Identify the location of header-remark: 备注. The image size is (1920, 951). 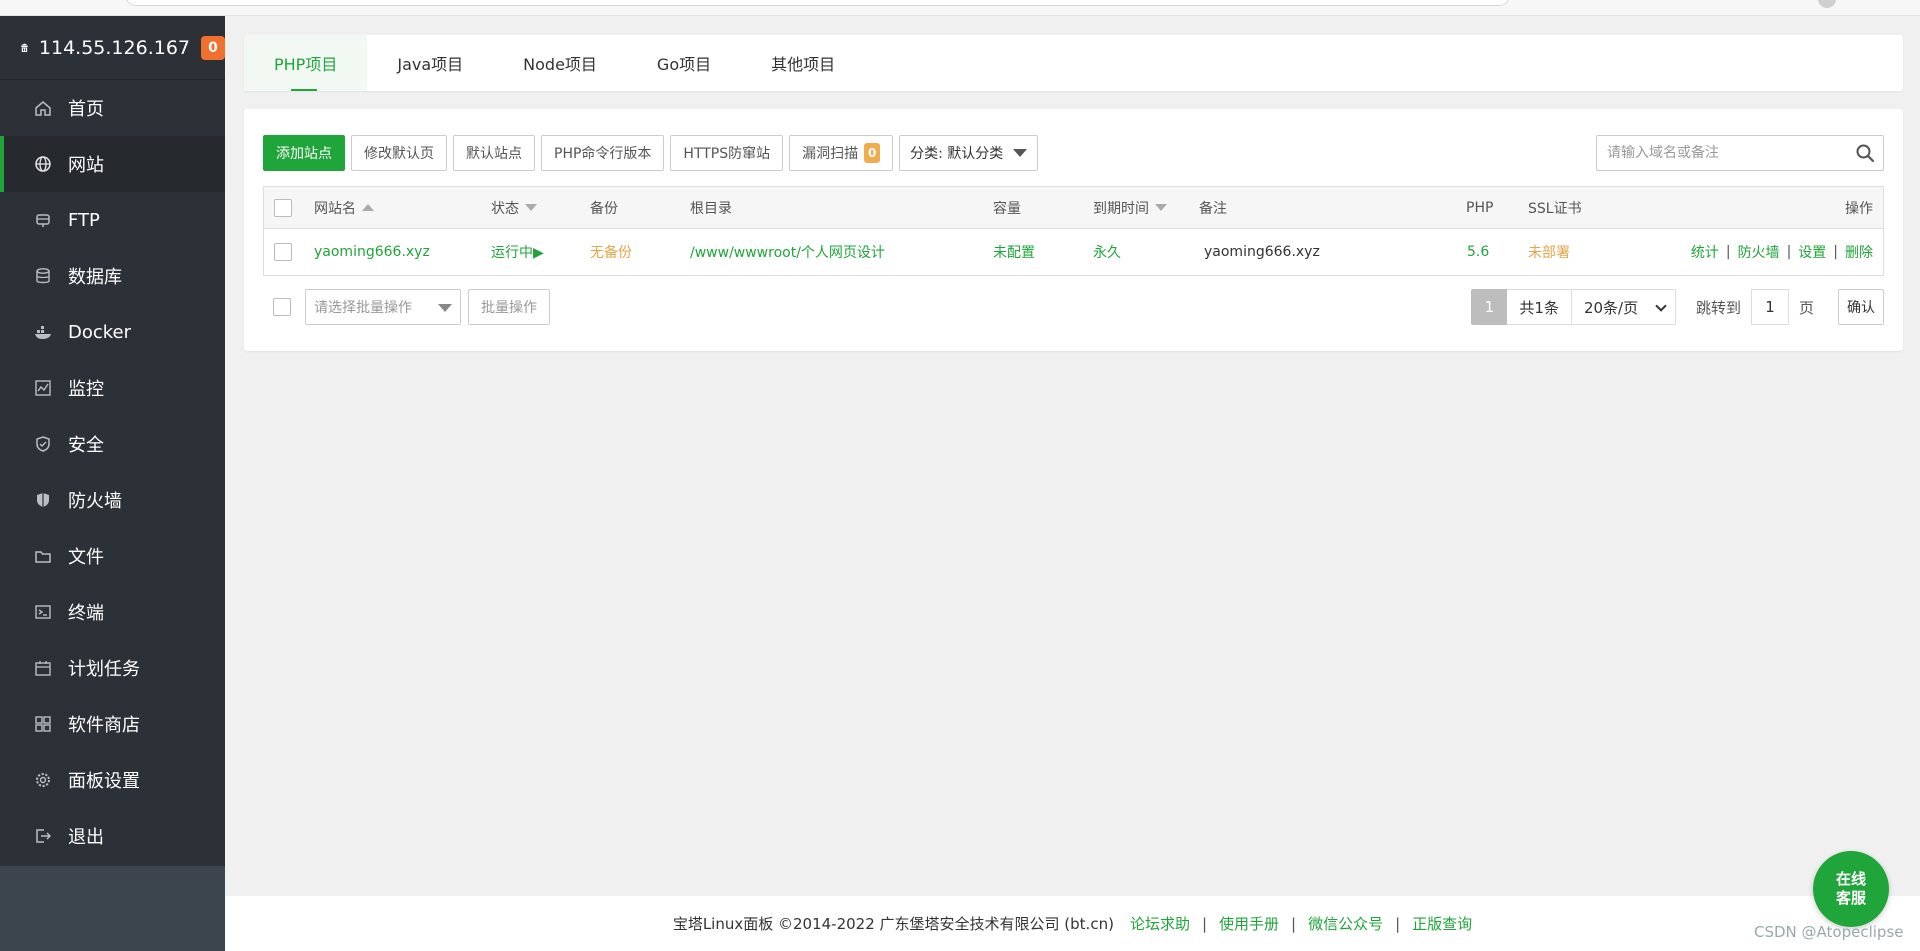
(1213, 207).